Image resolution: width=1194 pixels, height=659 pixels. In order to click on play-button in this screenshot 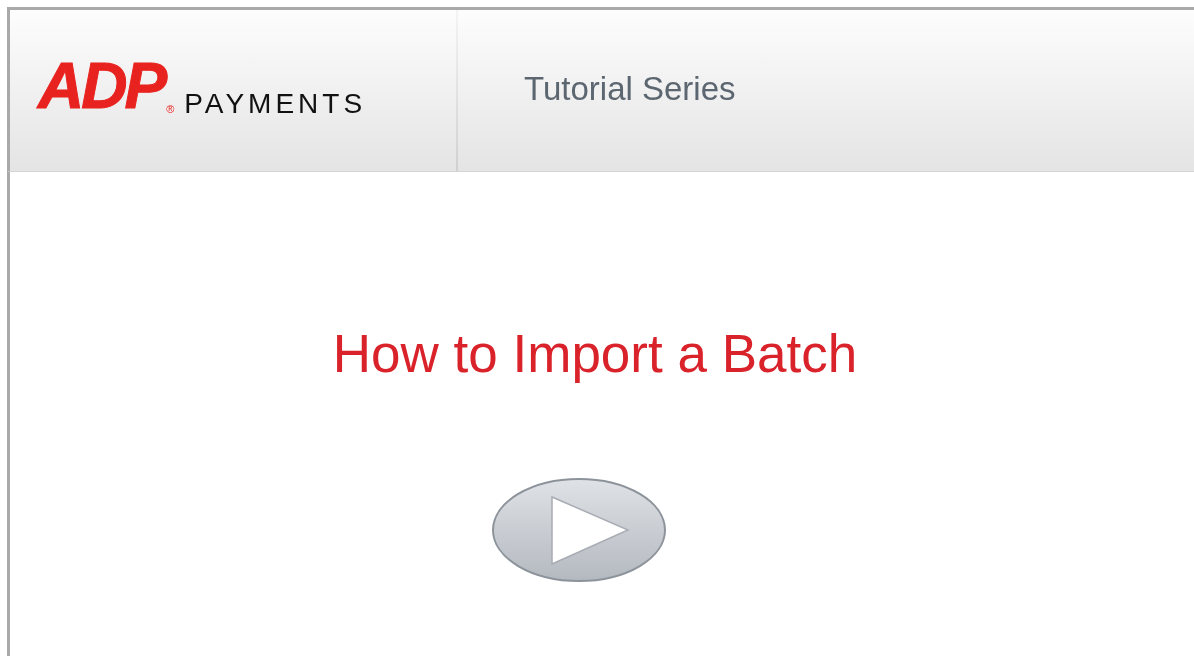, I will do `click(579, 530)`.